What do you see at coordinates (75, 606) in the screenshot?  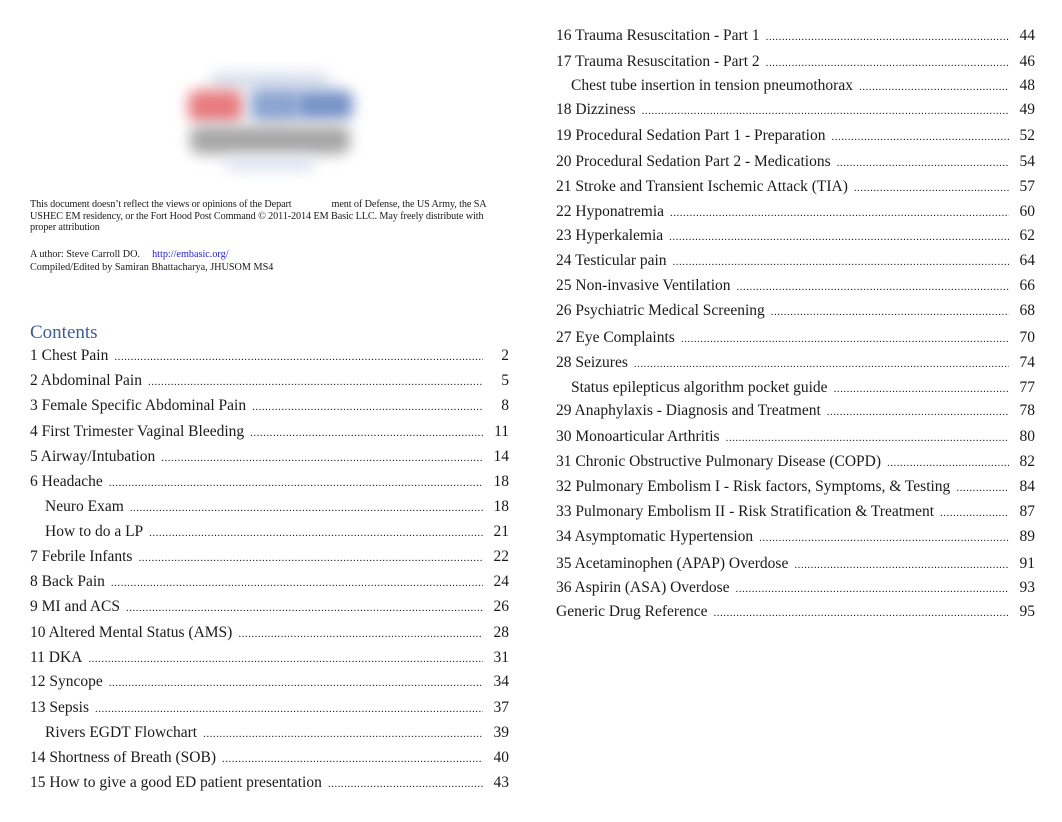 I see `toc-entry-title: 9 MI and ACS` at bounding box center [75, 606].